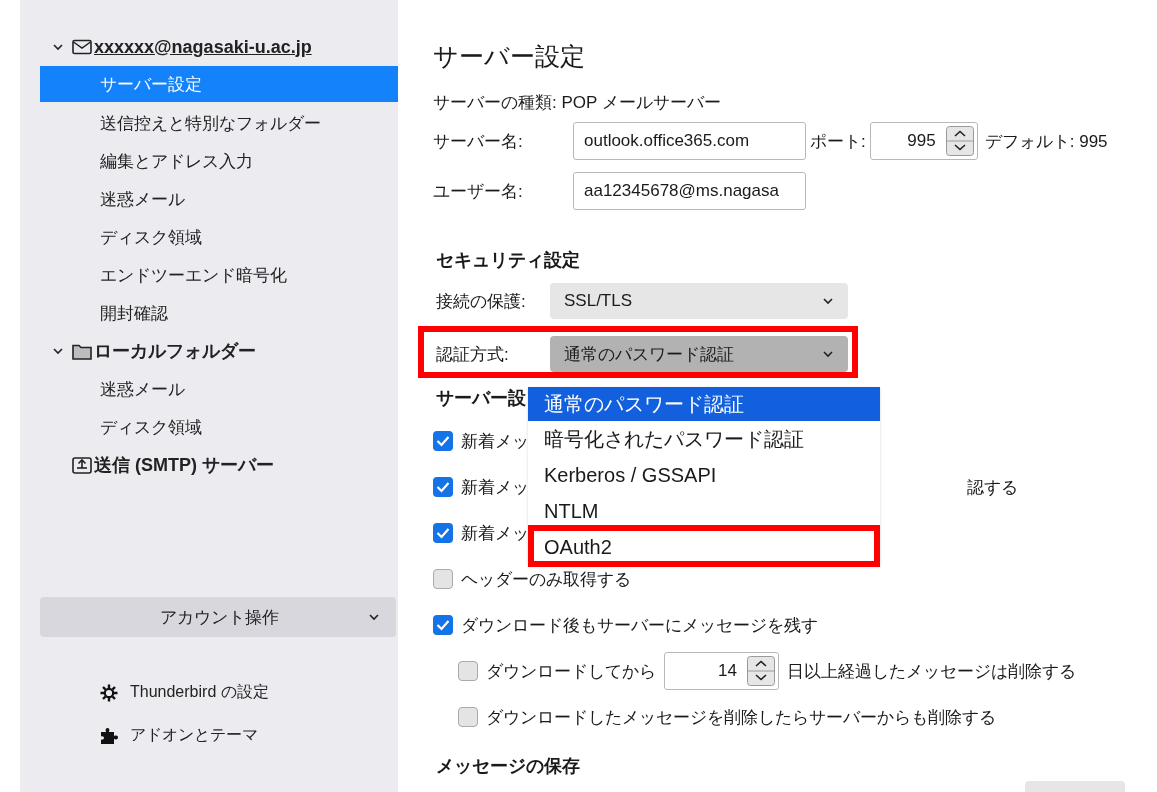 The height and width of the screenshot is (792, 1157). What do you see at coordinates (473, 354) in the screenshot?
I see `field-label: 認証方式:` at bounding box center [473, 354].